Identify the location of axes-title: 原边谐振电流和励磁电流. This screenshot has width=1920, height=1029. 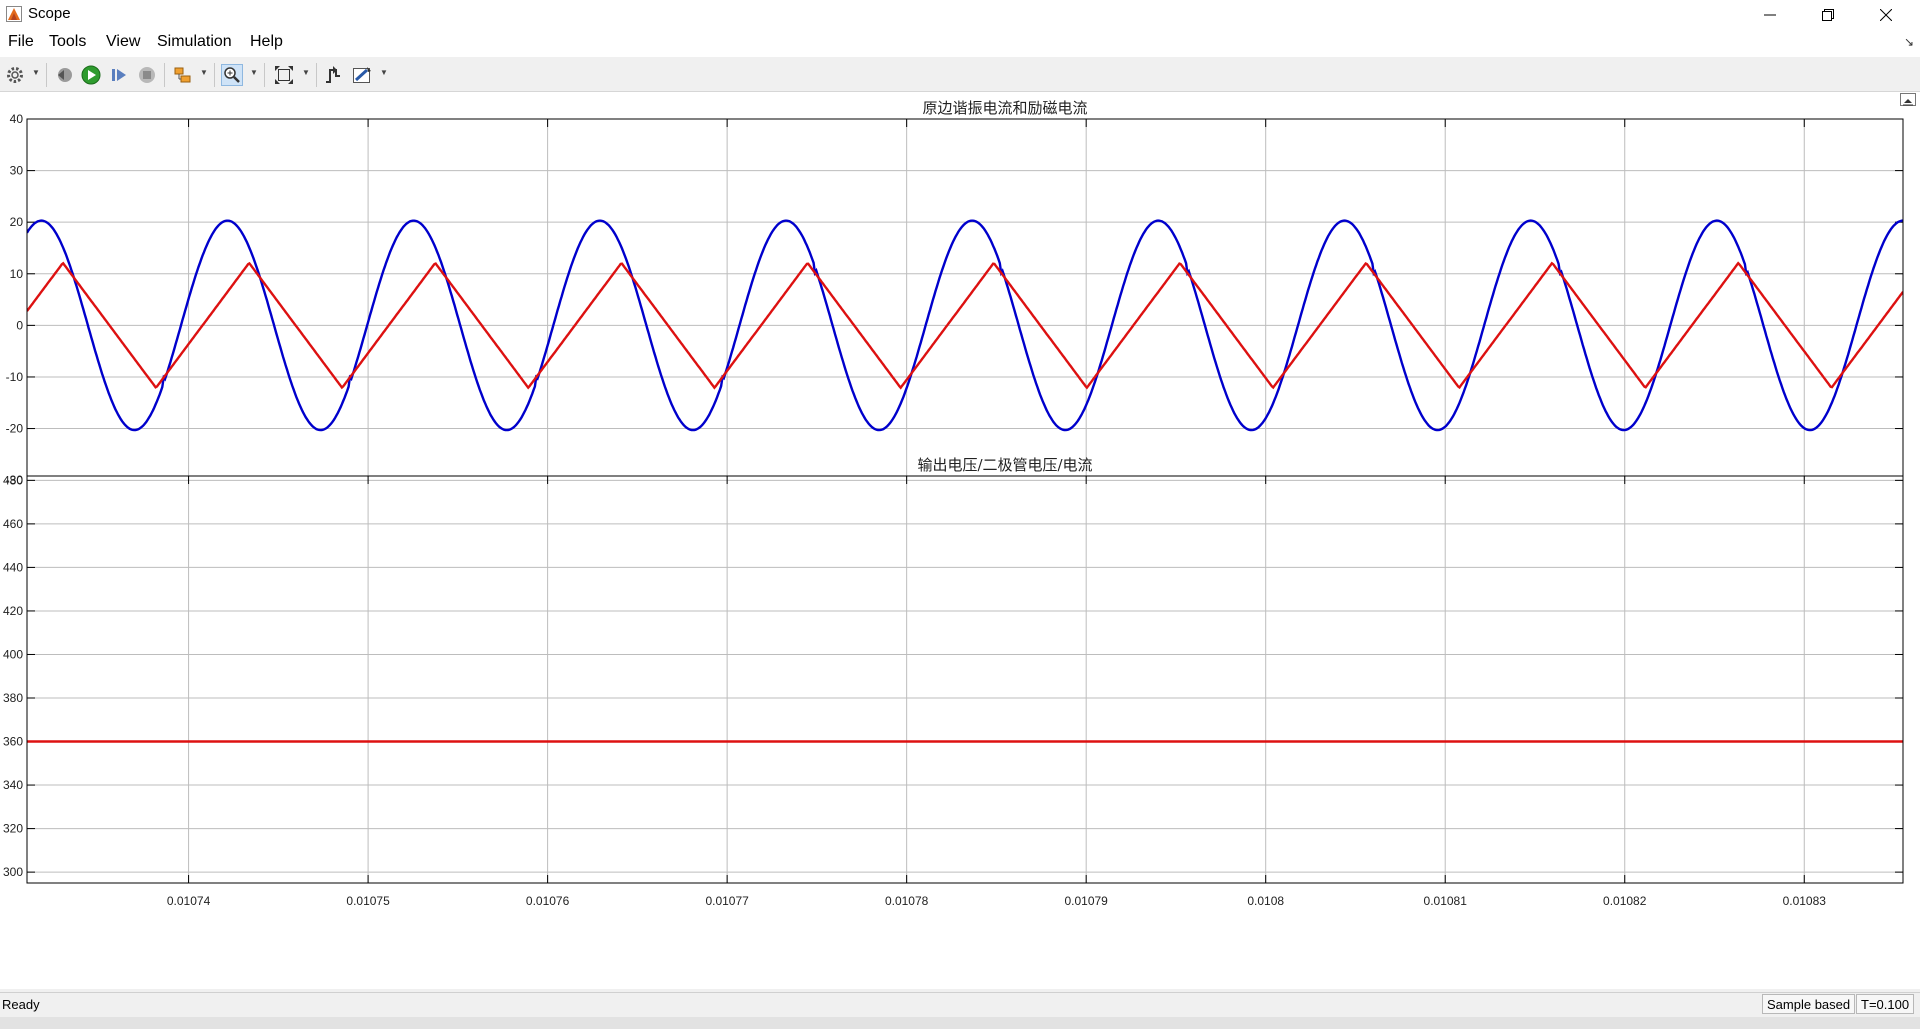
(1004, 108).